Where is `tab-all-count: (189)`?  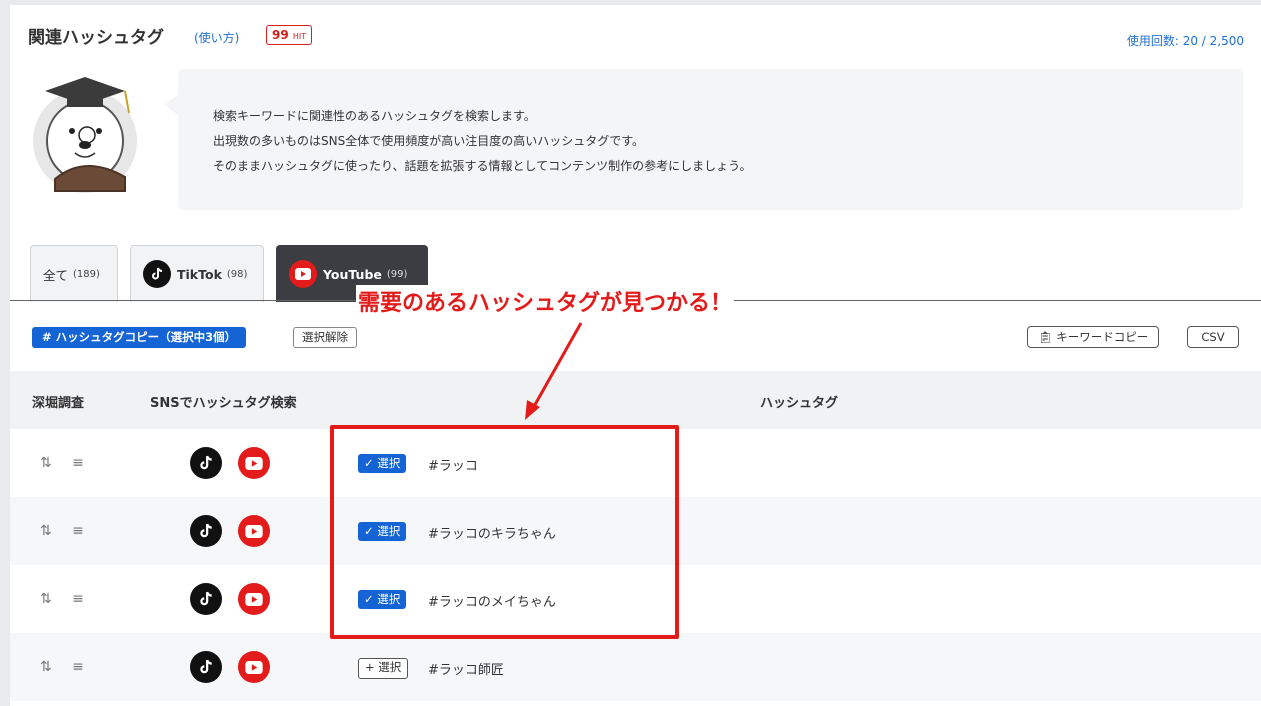 tab-all-count: (189) is located at coordinates (86, 274).